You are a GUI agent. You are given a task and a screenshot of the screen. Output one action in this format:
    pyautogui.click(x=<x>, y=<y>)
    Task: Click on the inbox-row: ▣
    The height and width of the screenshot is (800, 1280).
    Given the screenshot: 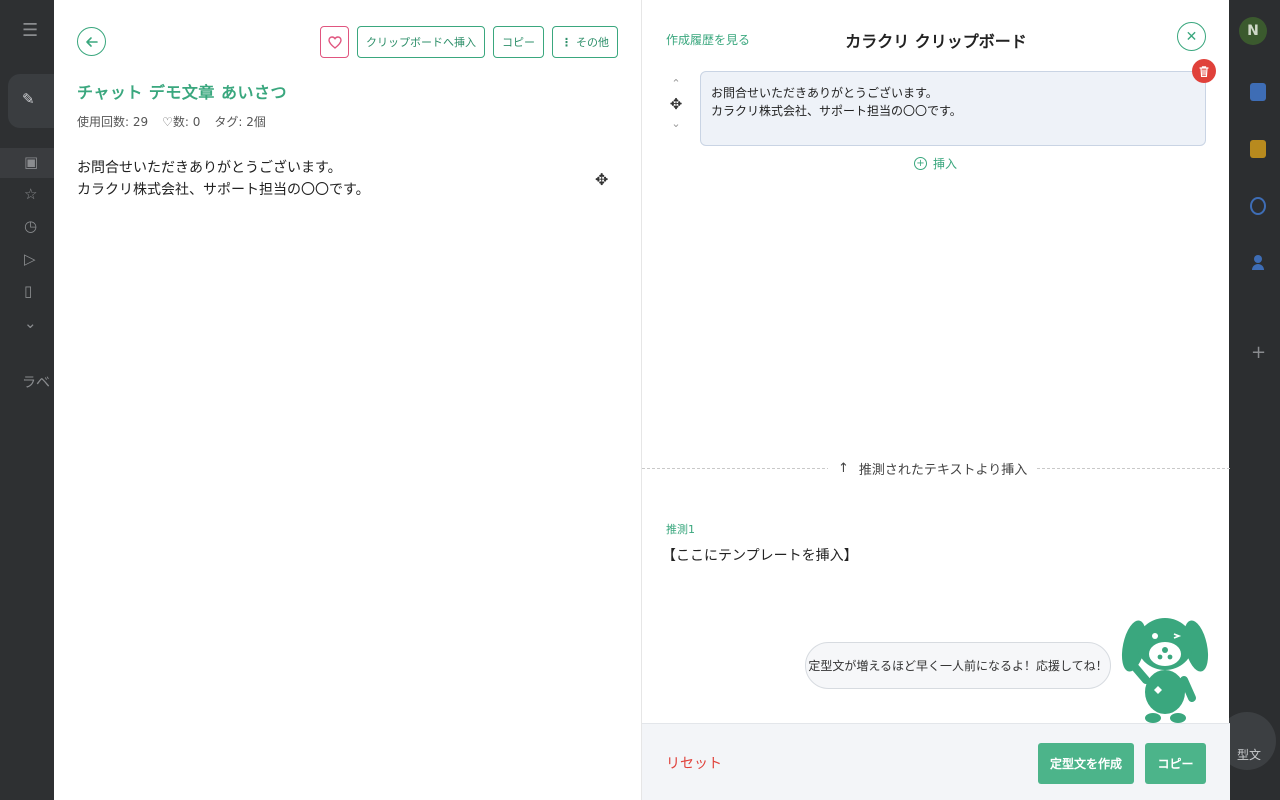 What is the action you would take?
    pyautogui.click(x=27, y=163)
    